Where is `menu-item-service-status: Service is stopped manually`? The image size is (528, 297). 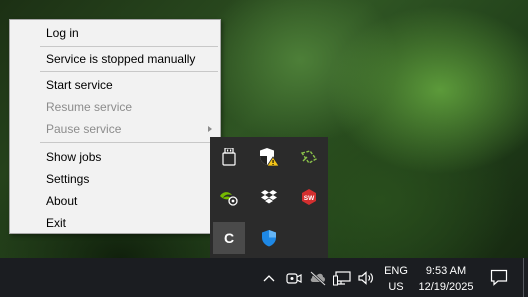
menu-item-service-status: Service is stopped manually is located at coordinates (115, 59).